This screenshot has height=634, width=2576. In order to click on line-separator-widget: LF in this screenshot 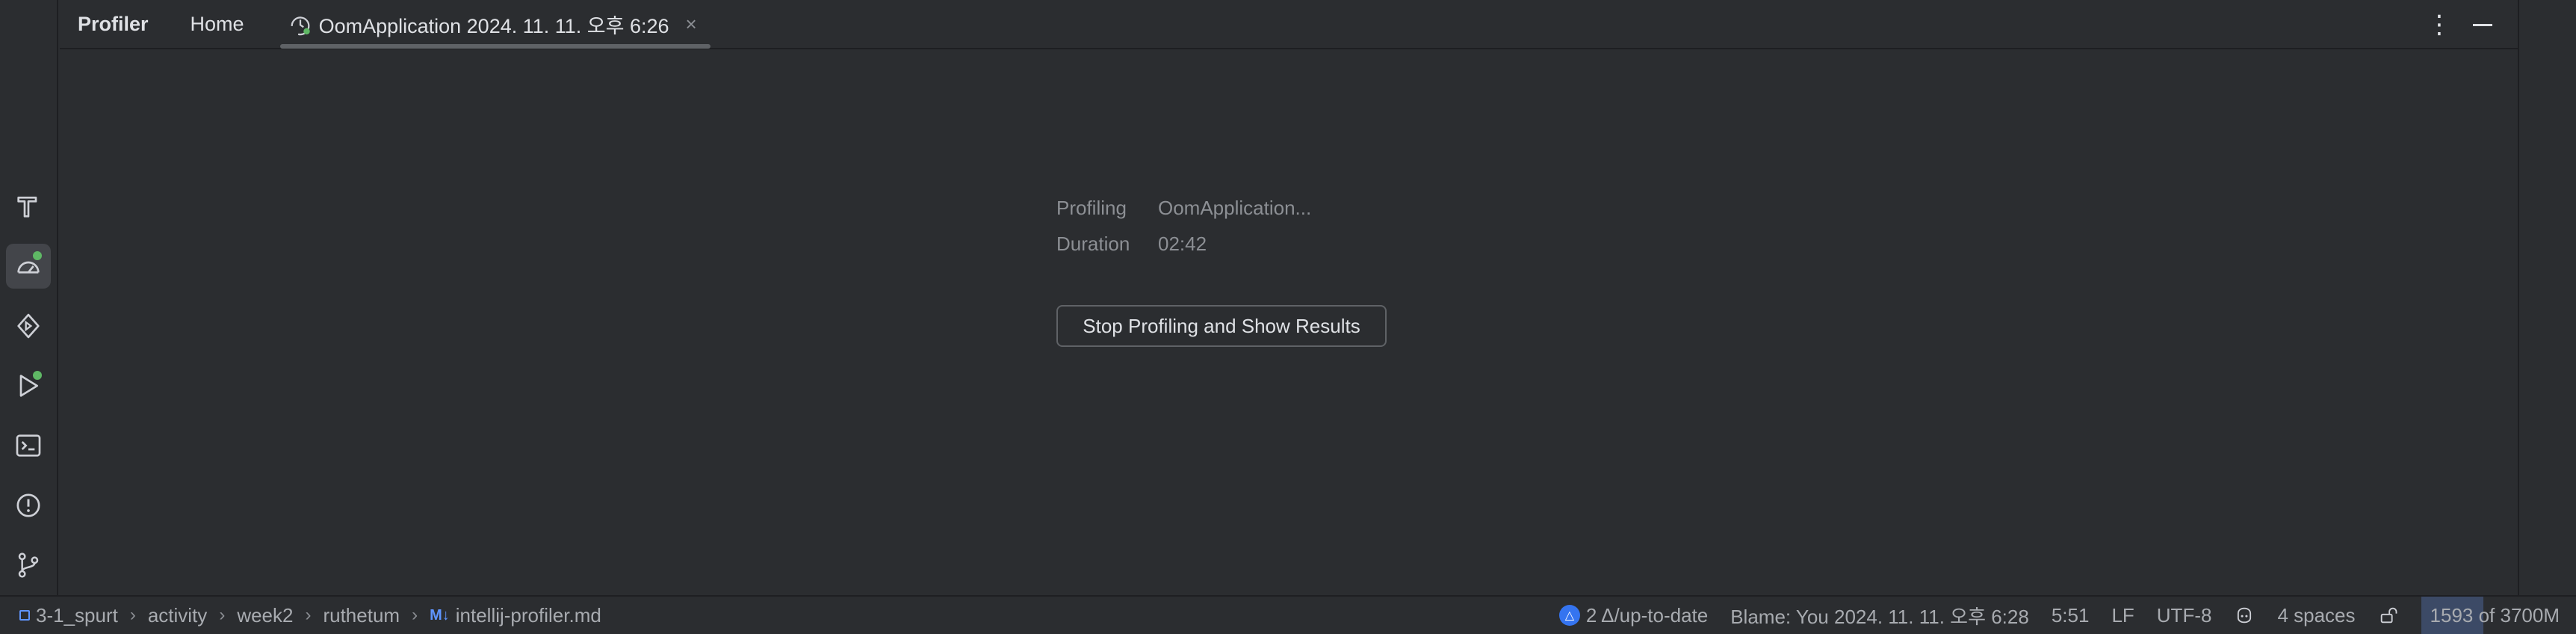, I will do `click(2122, 615)`.